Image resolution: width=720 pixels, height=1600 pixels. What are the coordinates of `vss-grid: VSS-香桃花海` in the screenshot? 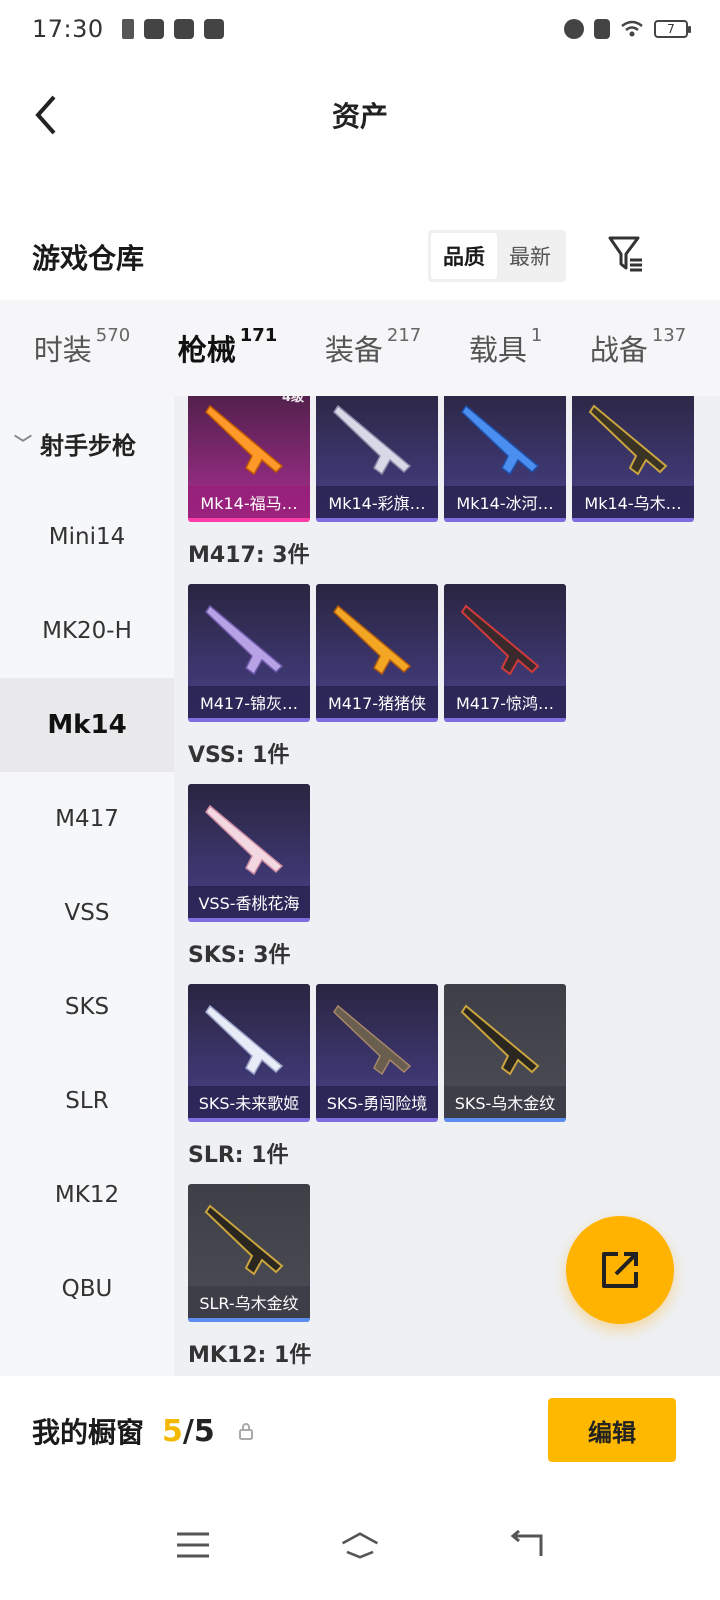 It's located at (454, 853).